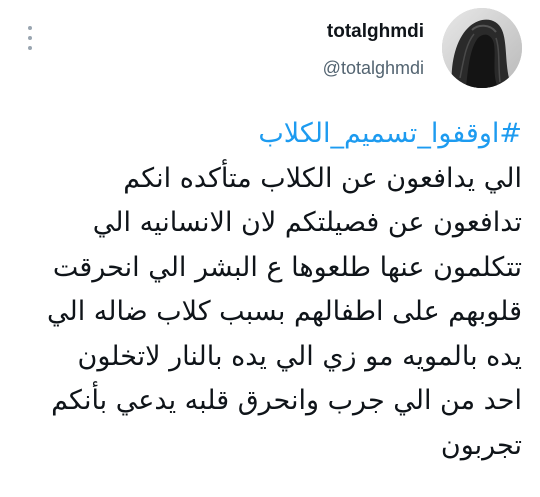 Image resolution: width=540 pixels, height=497 pixels. I want to click on avatar-photo-icon, so click(482, 48).